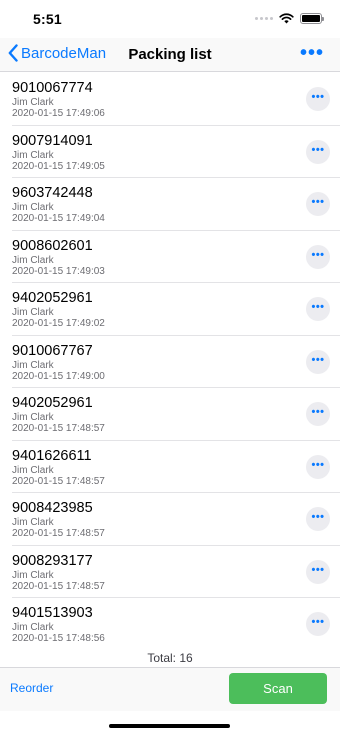 The height and width of the screenshot is (736, 340). I want to click on item-timestamp: 2020-01-15 17:49:02, so click(58, 323).